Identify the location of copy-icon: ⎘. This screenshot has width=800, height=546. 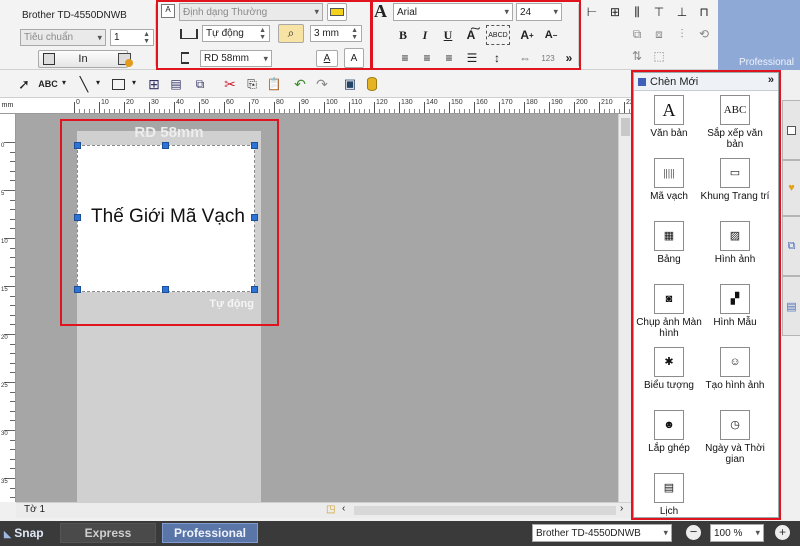
(252, 84).